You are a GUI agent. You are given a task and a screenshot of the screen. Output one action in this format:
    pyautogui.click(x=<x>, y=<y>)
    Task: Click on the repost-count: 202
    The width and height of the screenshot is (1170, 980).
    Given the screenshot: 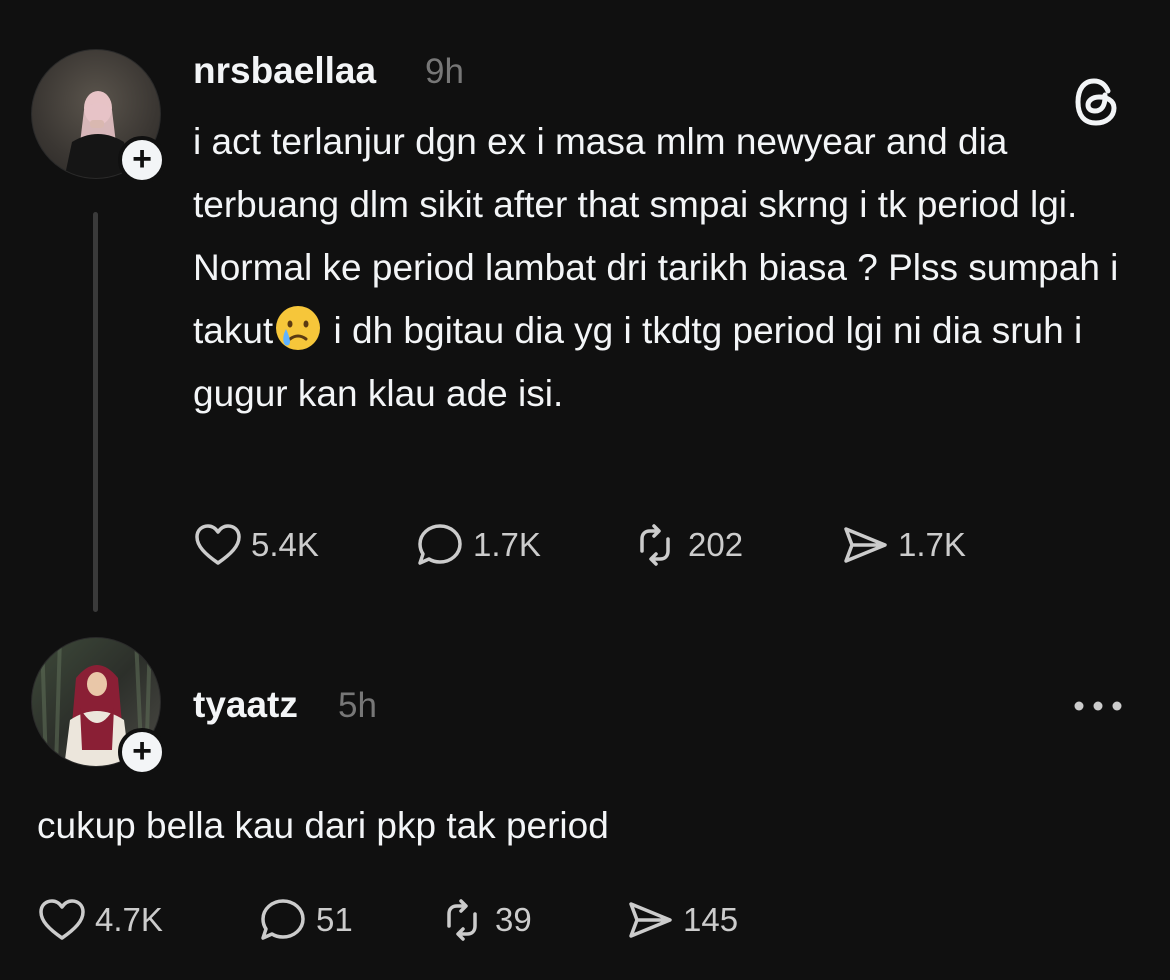 What is the action you would take?
    pyautogui.click(x=716, y=544)
    